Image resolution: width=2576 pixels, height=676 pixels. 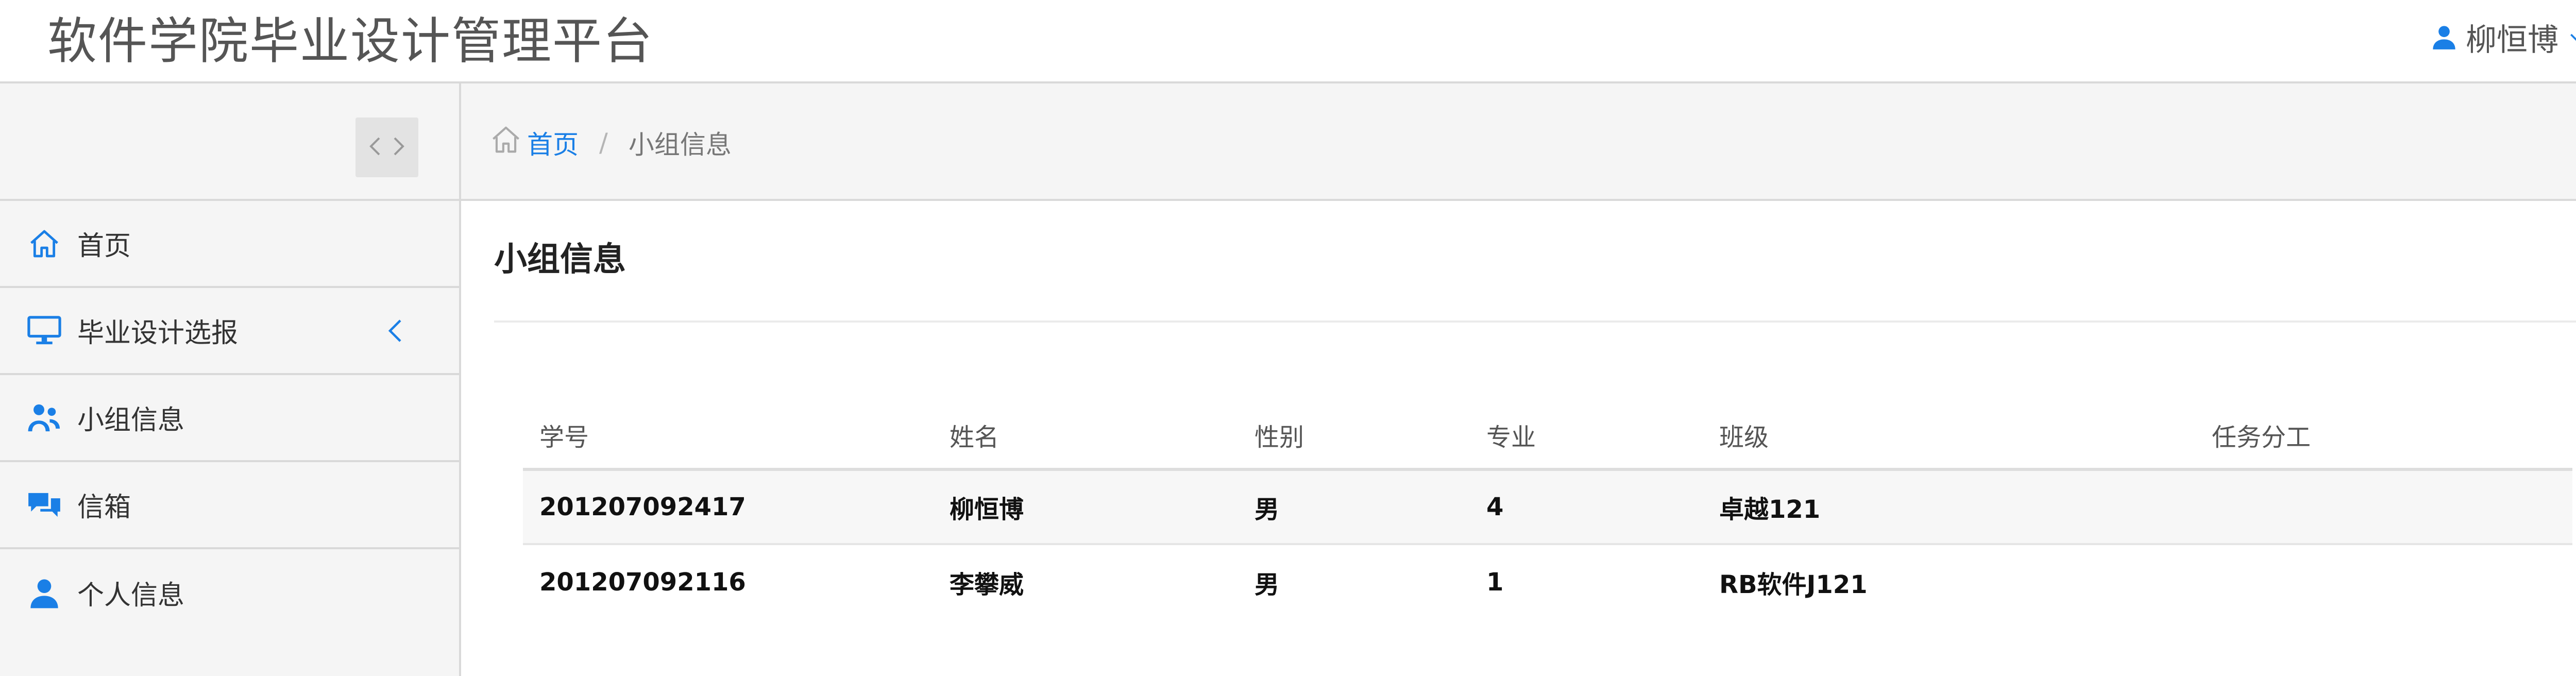 I want to click on breadcrumb-bar: 首页 / 小组信息, so click(x=1518, y=142).